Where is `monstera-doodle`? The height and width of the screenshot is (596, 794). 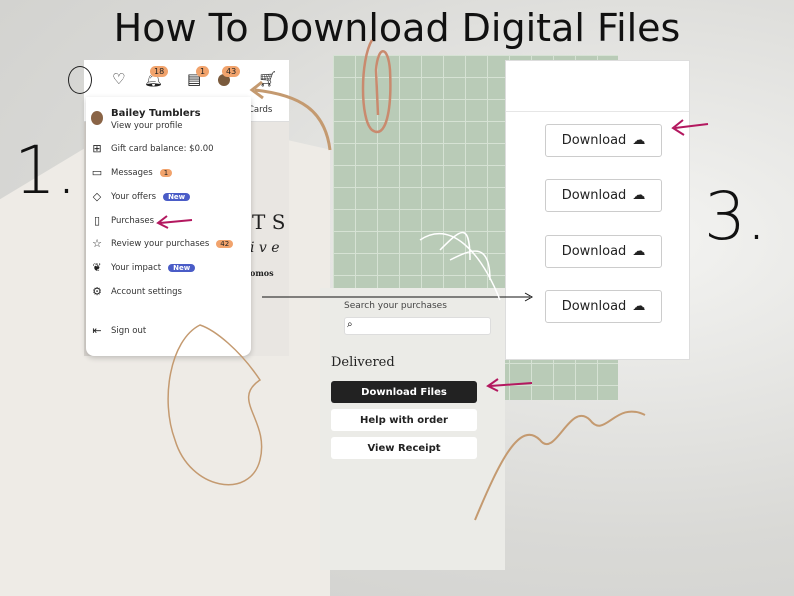 monstera-doodle is located at coordinates (215, 405).